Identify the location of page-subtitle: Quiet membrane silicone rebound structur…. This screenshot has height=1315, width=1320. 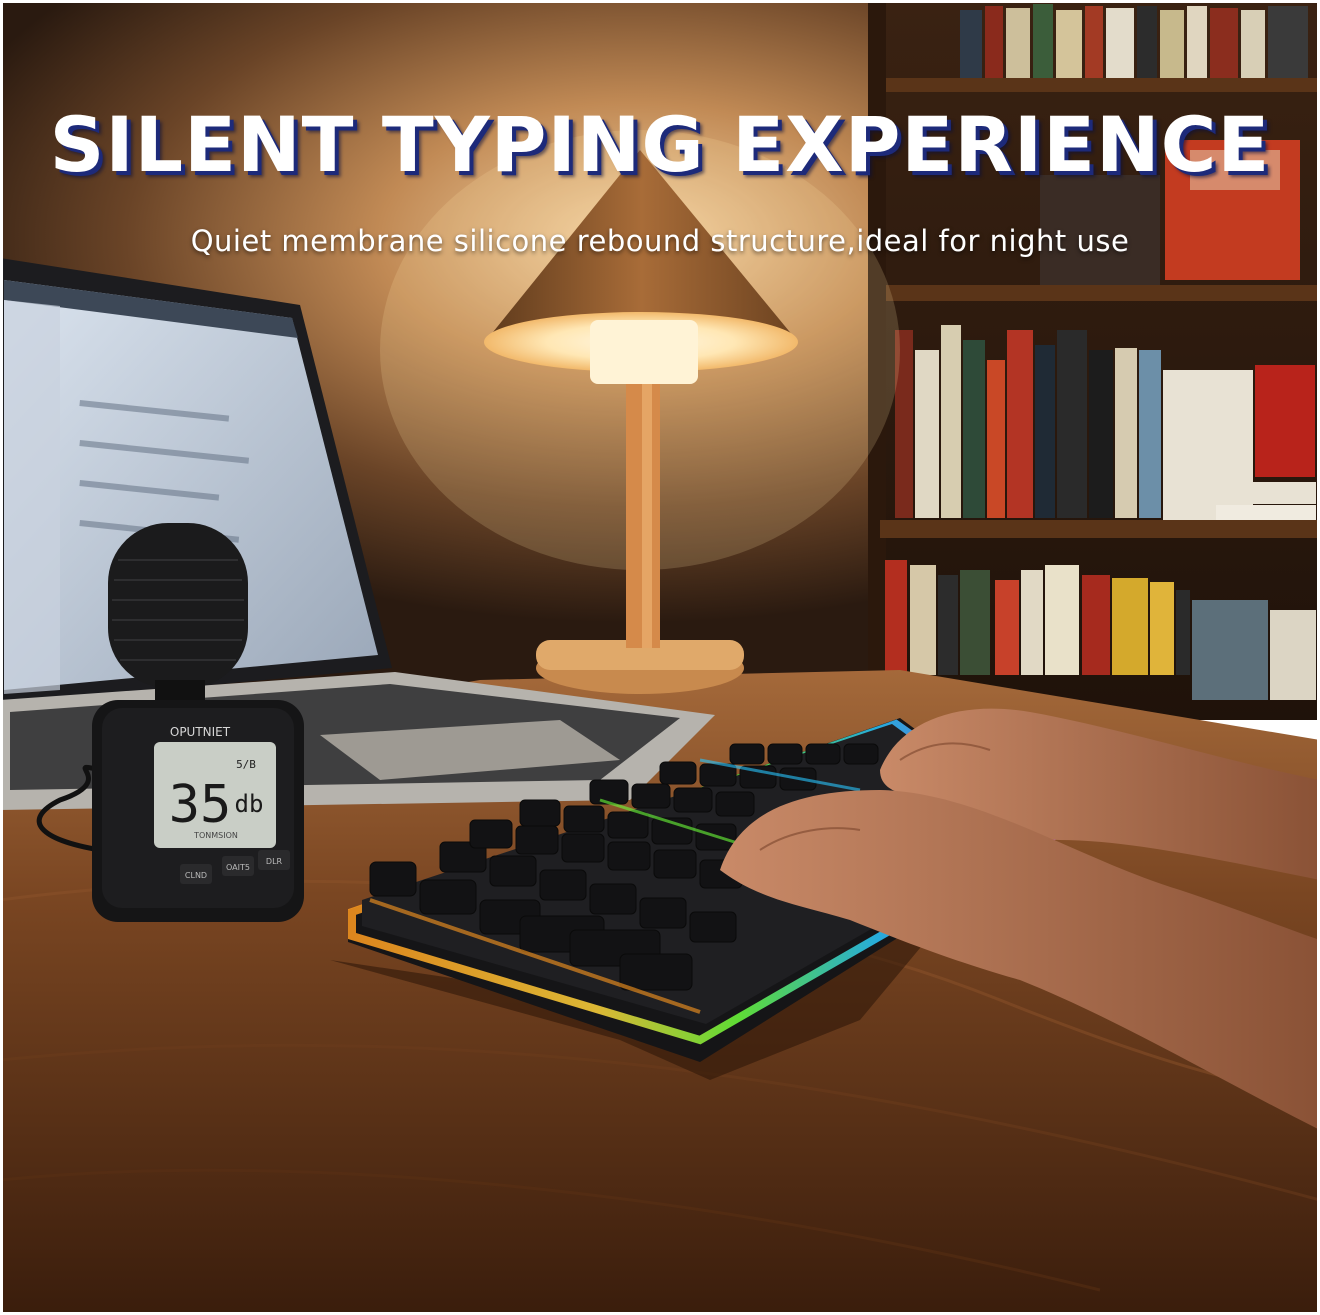
(660, 241).